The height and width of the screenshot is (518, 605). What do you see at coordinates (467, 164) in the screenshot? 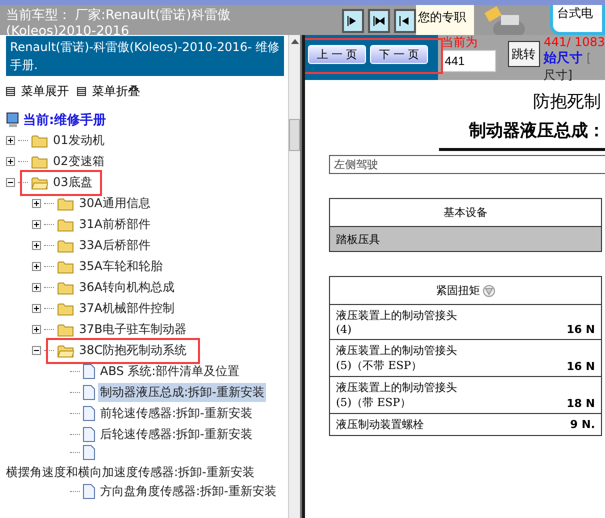
I see `section-label: 左侧驾驶` at bounding box center [467, 164].